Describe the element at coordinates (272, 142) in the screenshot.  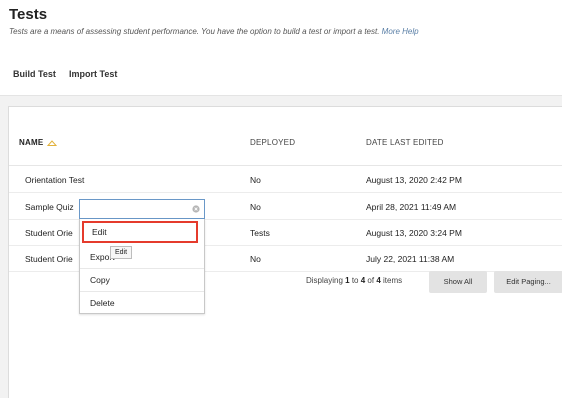
I see `column-header-deployed: DEPLOYED` at that location.